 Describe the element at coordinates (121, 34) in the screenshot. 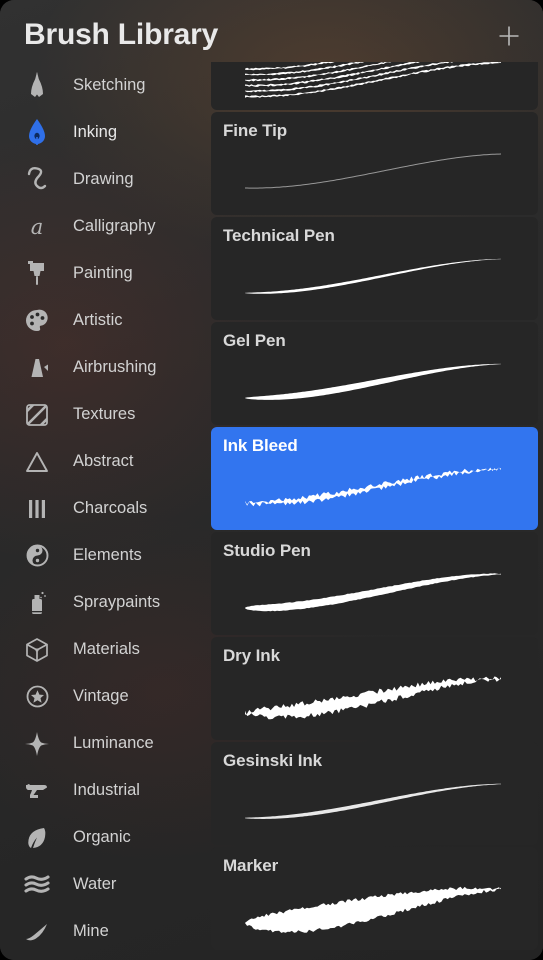

I see `page-title: Brush Library` at that location.